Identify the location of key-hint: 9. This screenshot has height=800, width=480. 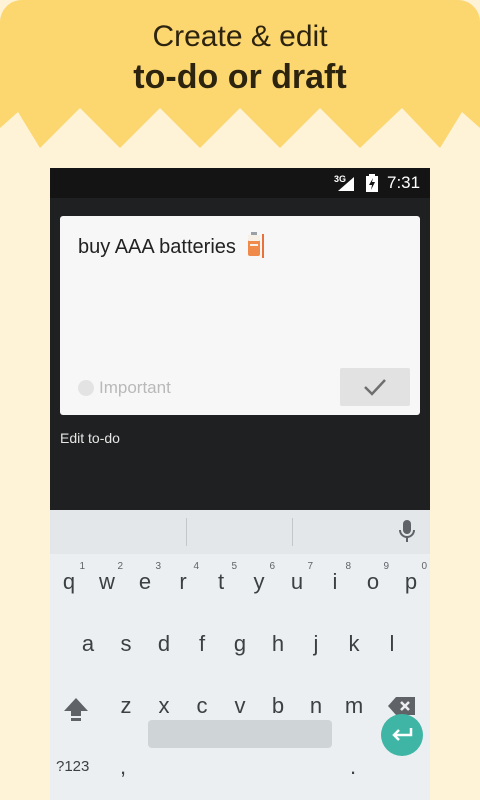
(386, 566).